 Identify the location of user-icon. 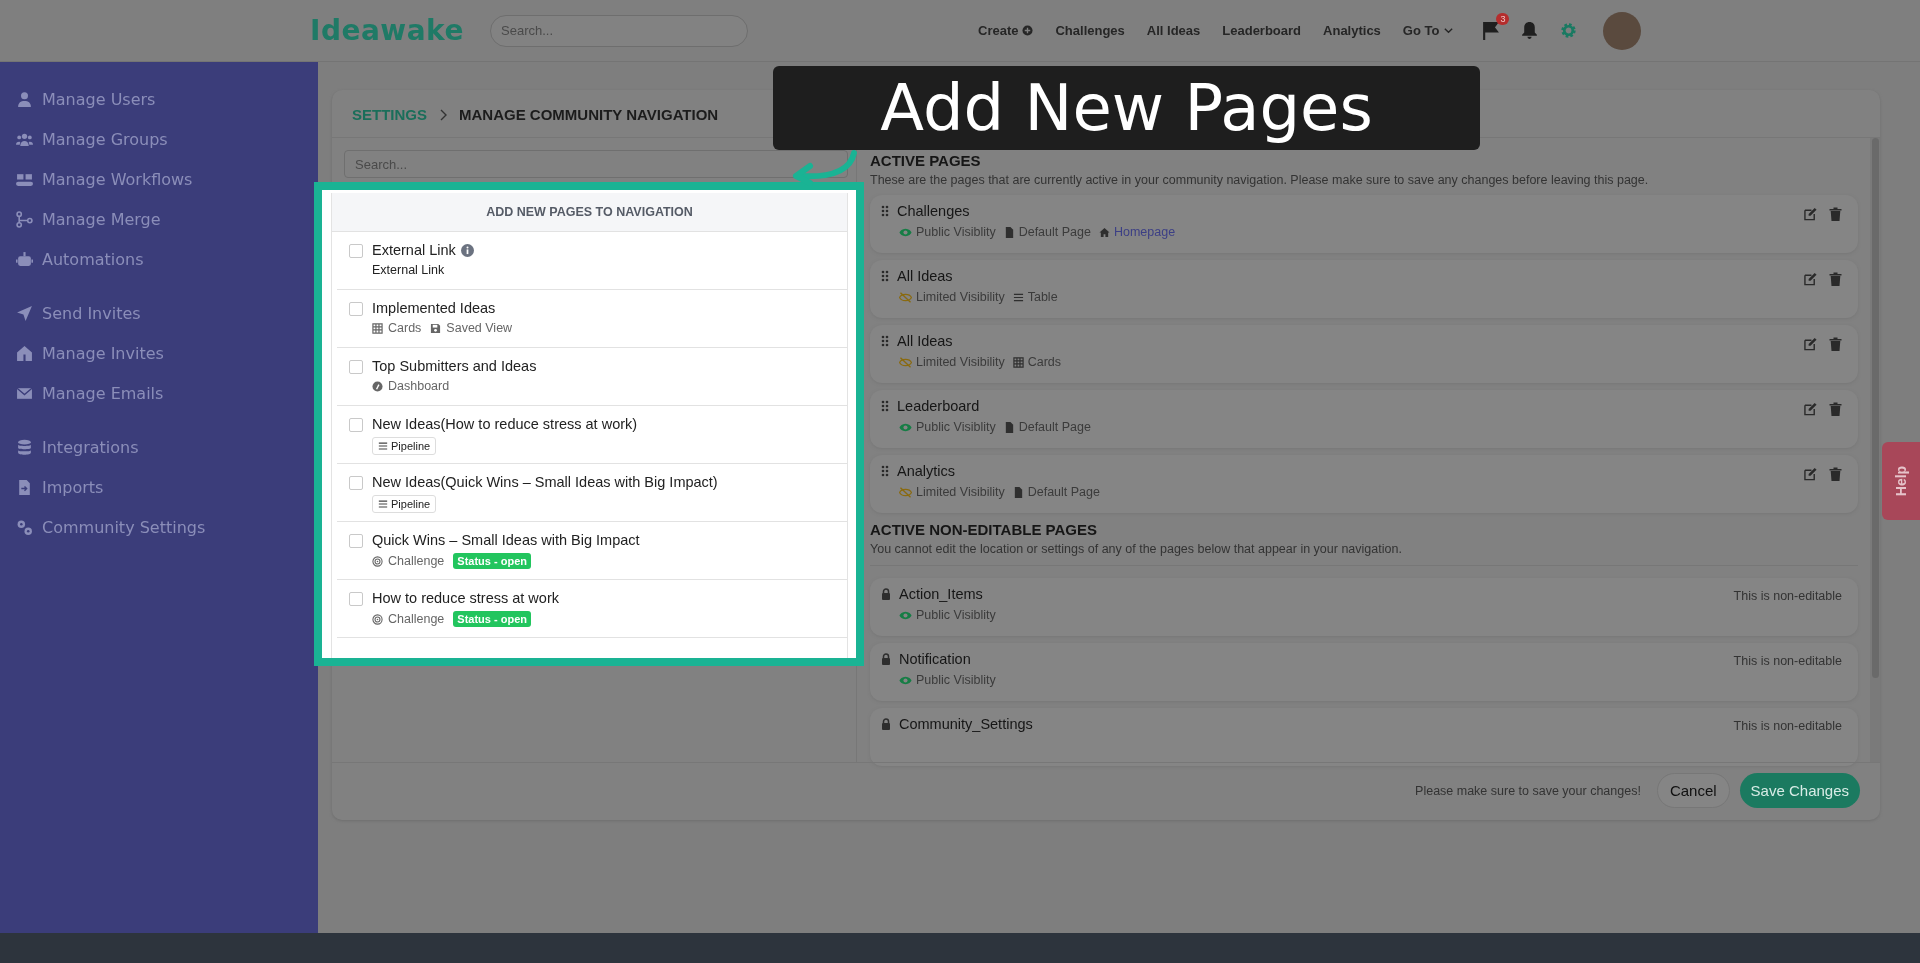
(24, 99).